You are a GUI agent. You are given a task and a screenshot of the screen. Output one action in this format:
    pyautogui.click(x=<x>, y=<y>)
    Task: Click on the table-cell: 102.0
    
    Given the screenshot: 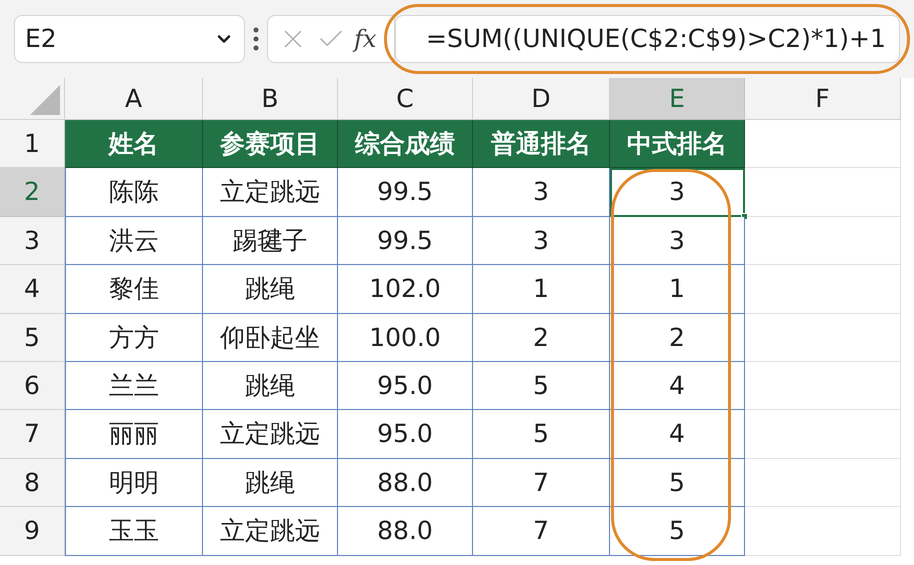 What is the action you would take?
    pyautogui.click(x=405, y=289)
    